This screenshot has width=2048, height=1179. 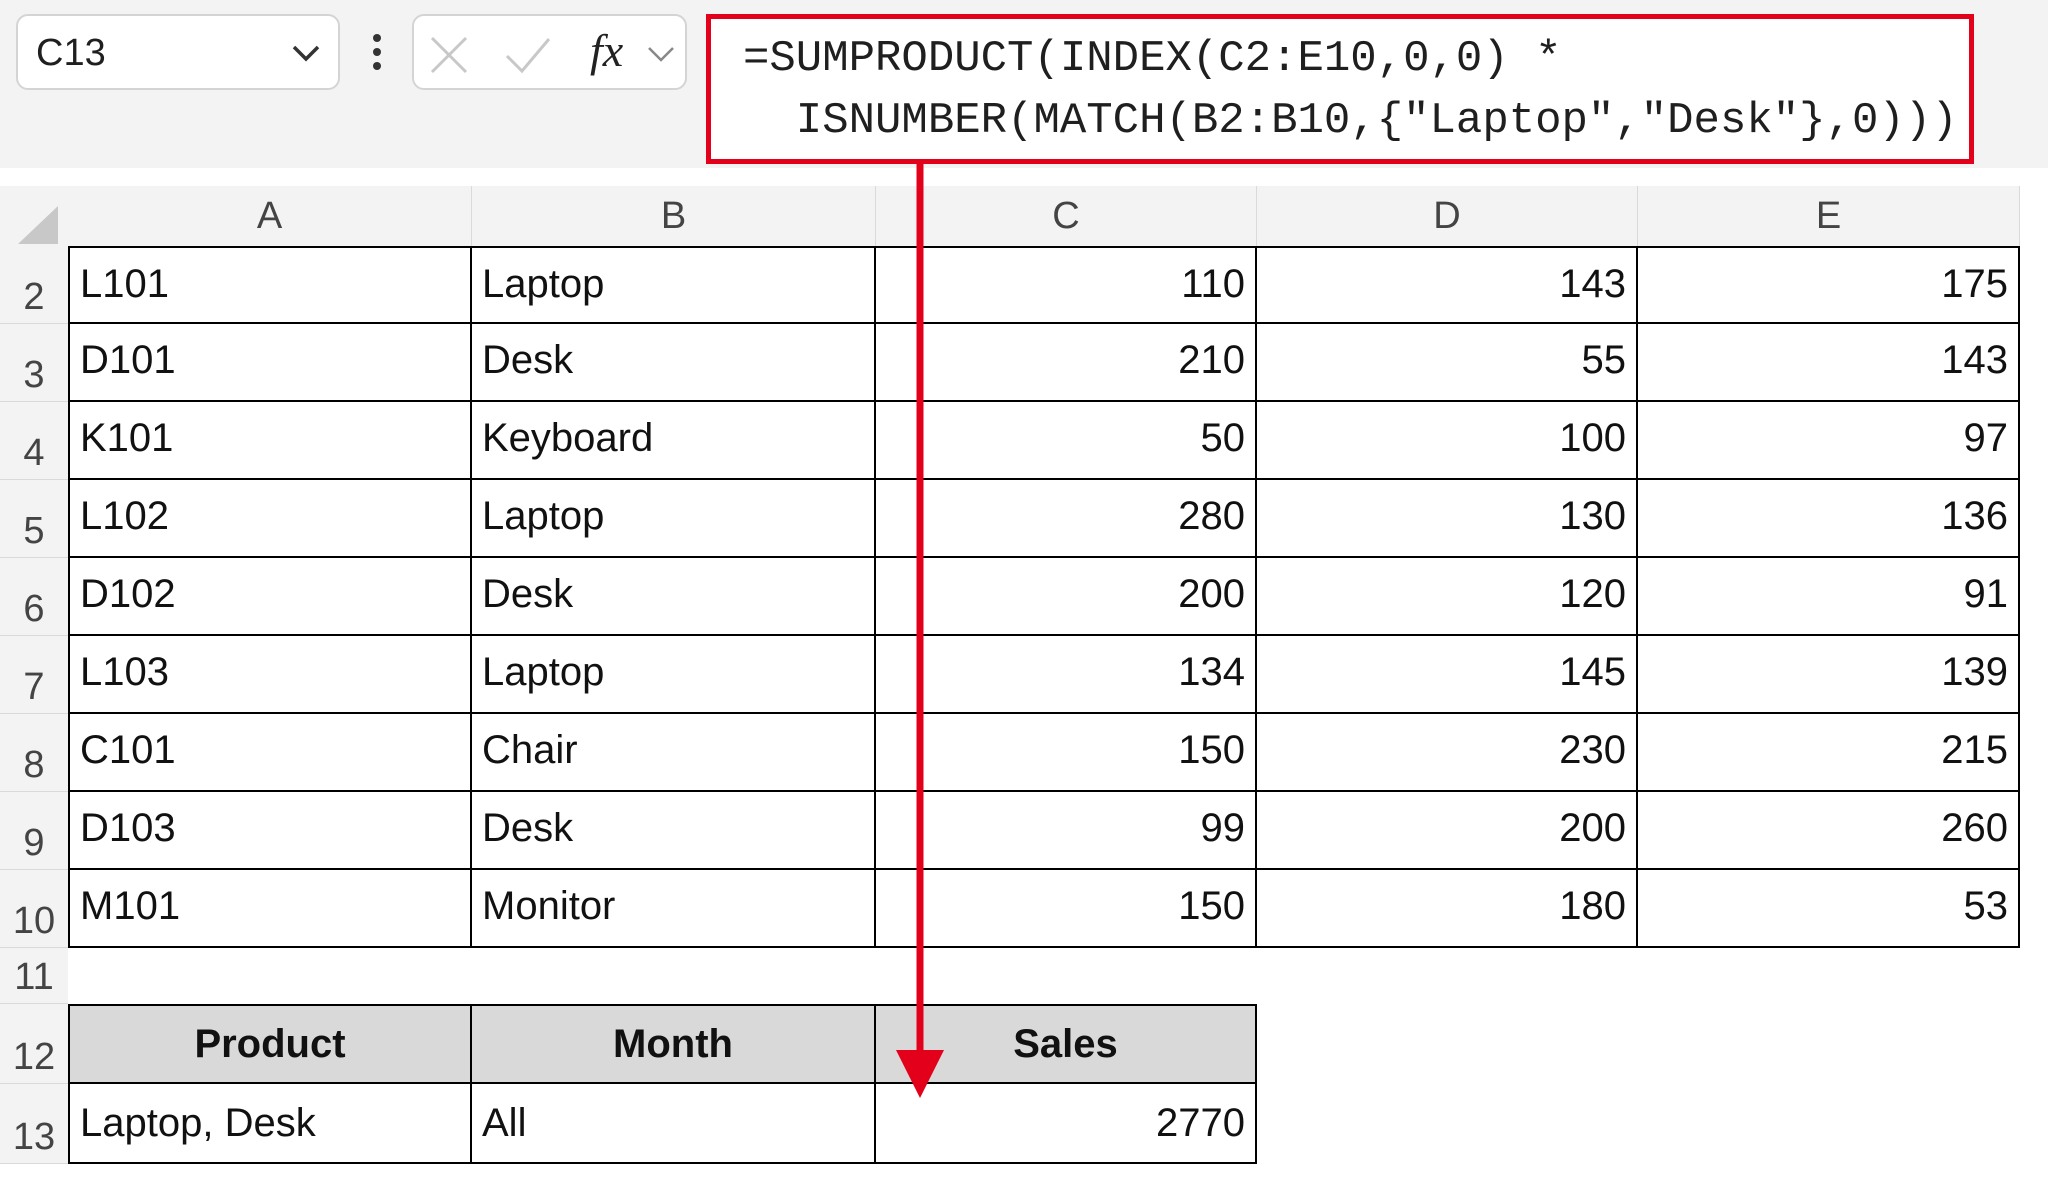 What do you see at coordinates (1066, 1124) in the screenshot?
I see `cell-c13-selected: 2770` at bounding box center [1066, 1124].